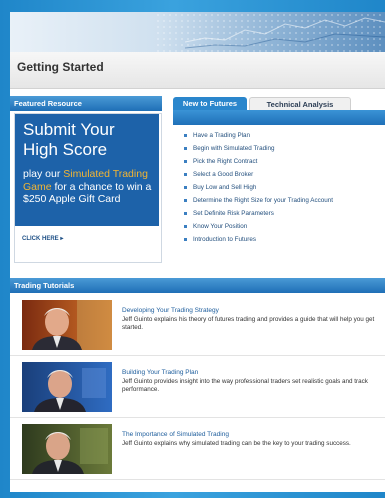 The width and height of the screenshot is (385, 498). What do you see at coordinates (86, 103) in the screenshot?
I see `featured-resource-header: Featured Resource` at bounding box center [86, 103].